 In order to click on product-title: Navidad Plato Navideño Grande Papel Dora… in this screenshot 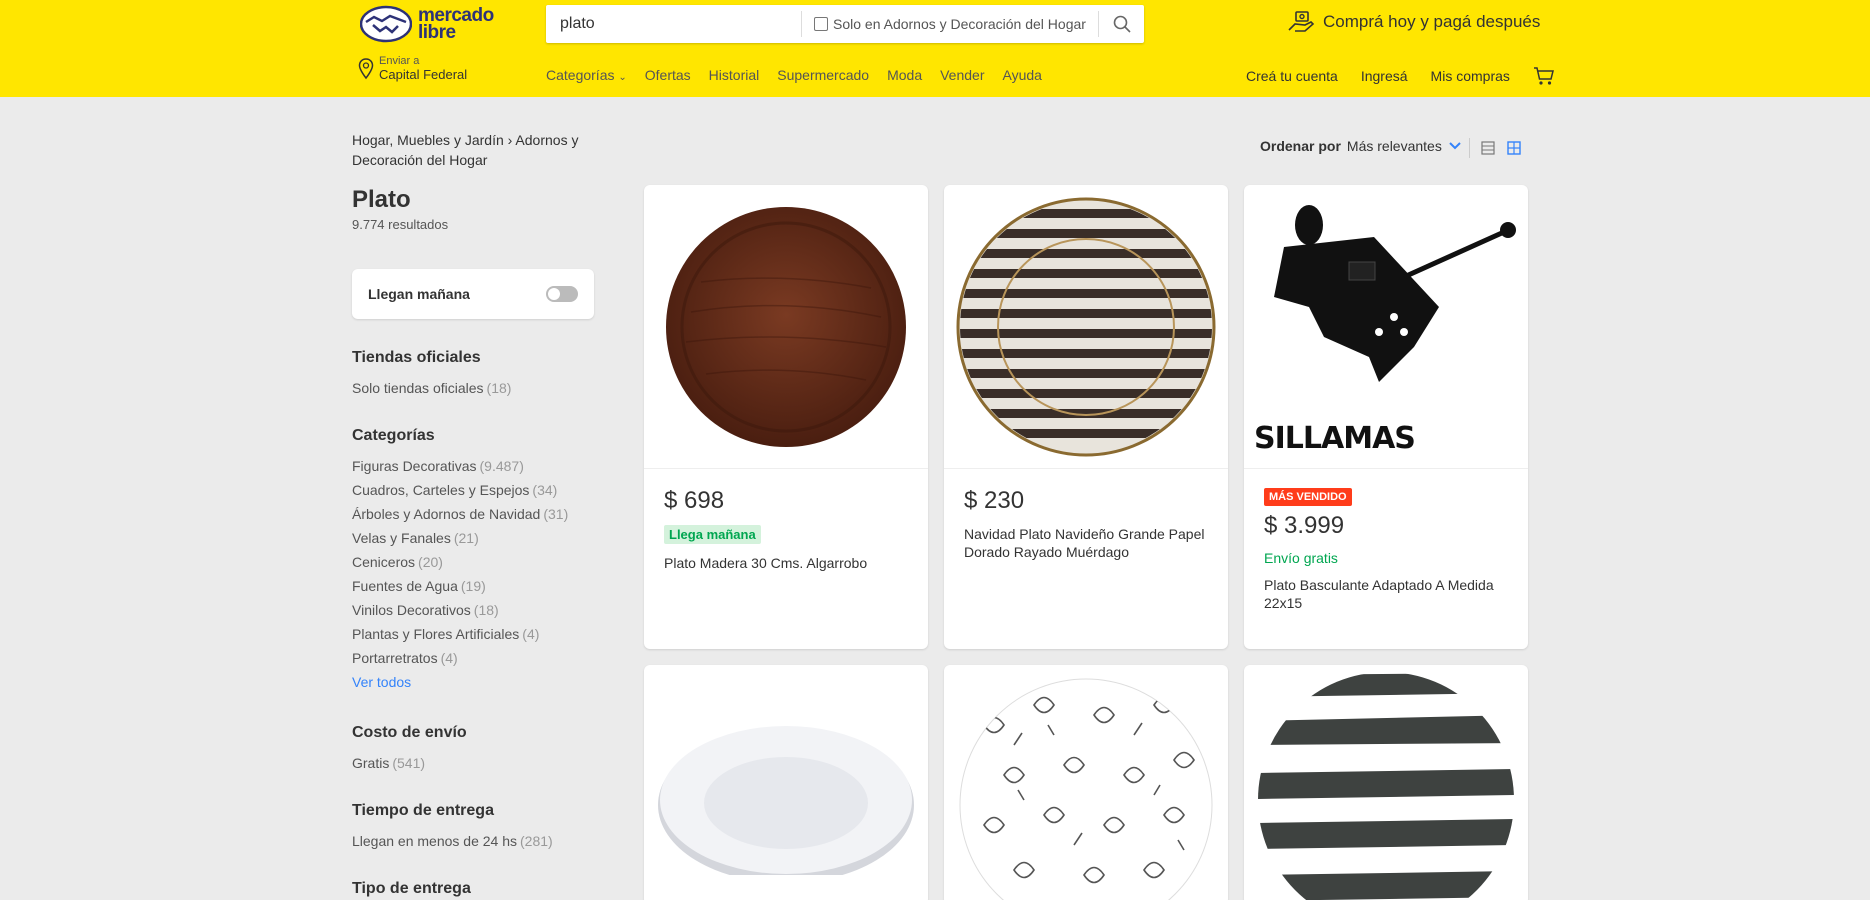, I will do `click(1086, 543)`.